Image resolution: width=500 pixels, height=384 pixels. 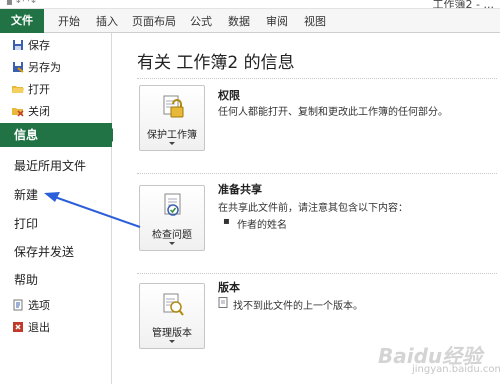 What do you see at coordinates (44, 67) in the screenshot?
I see `nav-save-as-label: 另存为` at bounding box center [44, 67].